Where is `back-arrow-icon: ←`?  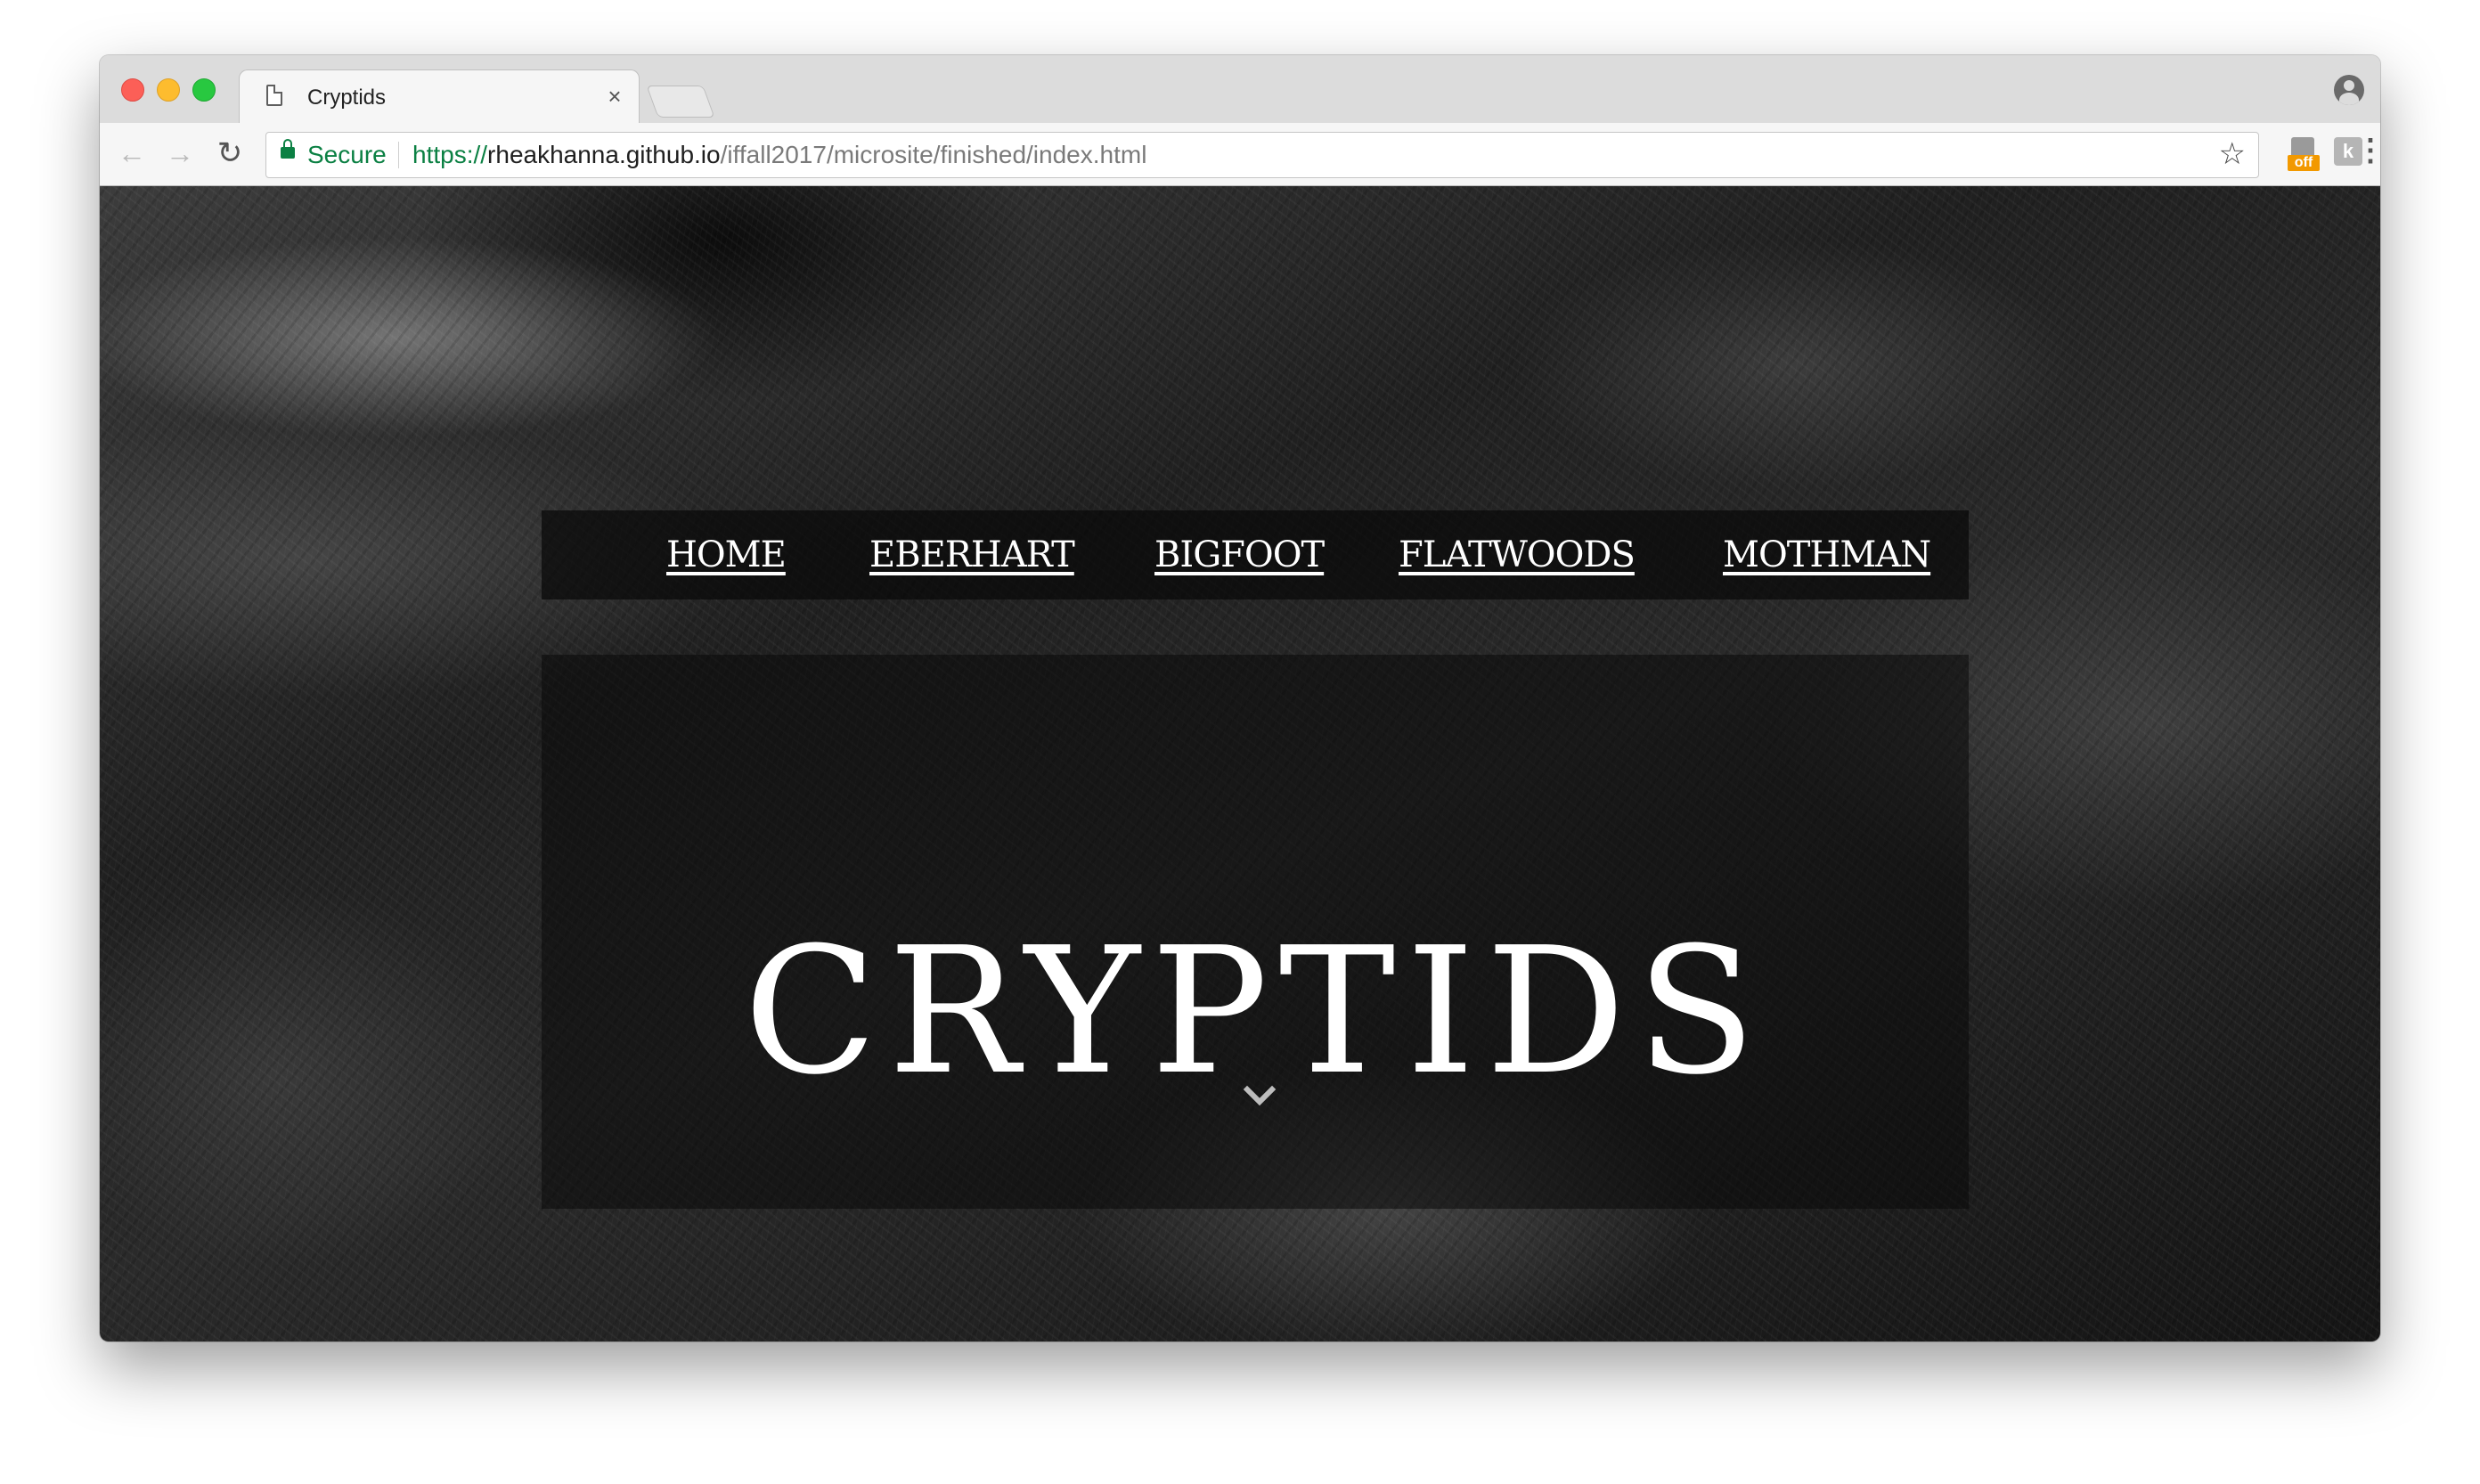
back-arrow-icon: ← is located at coordinates (132, 153).